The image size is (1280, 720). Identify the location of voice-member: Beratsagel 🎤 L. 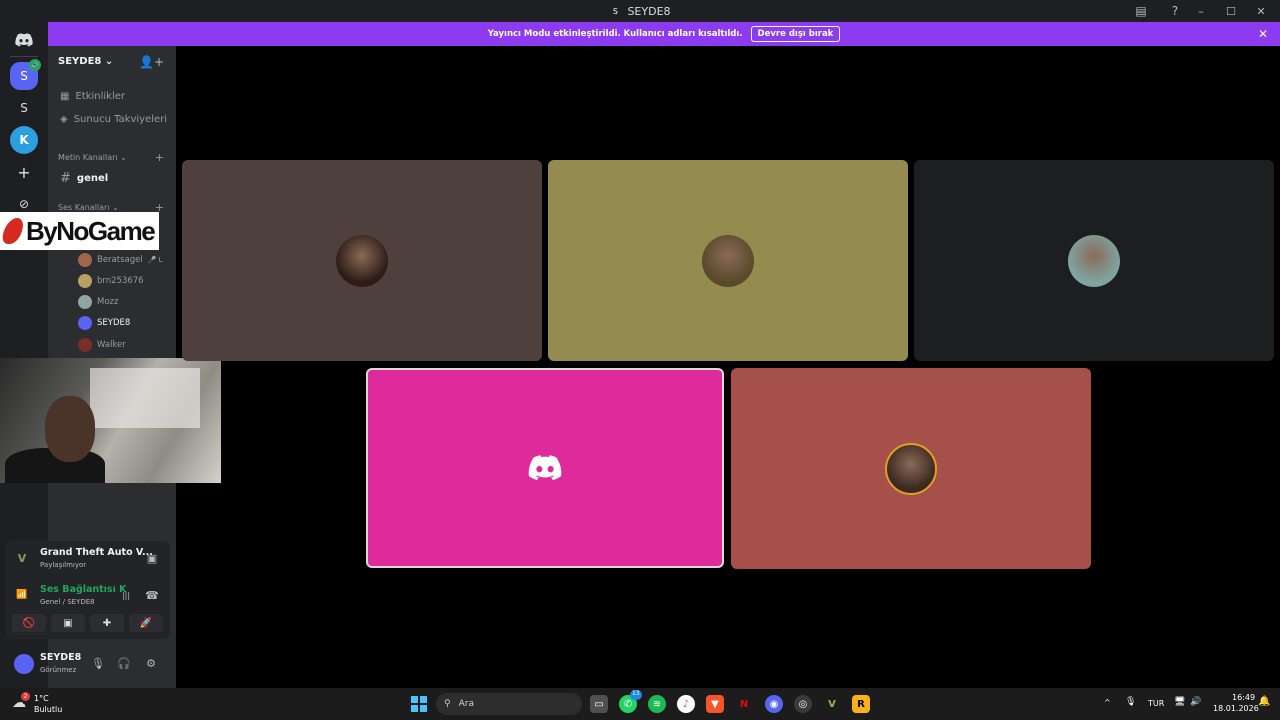
(120, 260).